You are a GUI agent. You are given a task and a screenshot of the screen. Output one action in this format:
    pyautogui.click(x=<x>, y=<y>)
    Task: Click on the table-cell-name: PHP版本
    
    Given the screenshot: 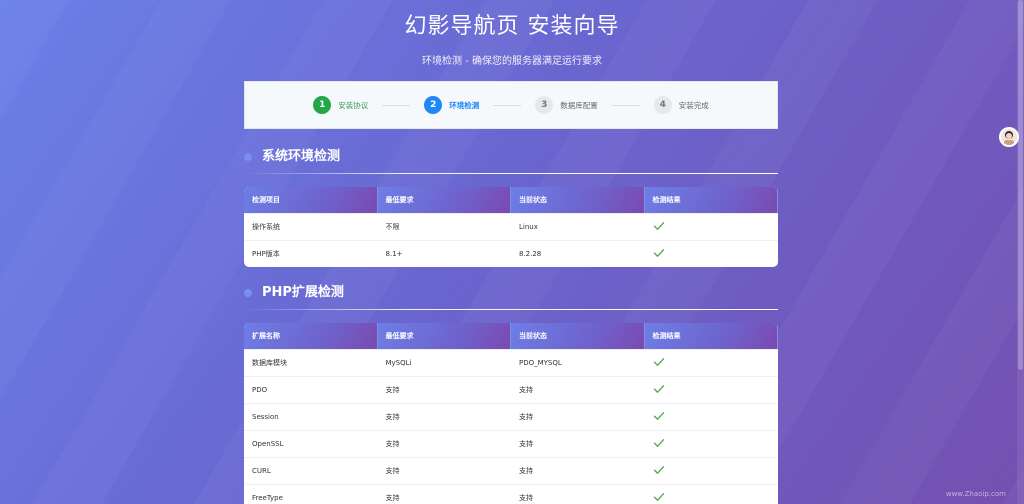 What is the action you would take?
    pyautogui.click(x=266, y=254)
    